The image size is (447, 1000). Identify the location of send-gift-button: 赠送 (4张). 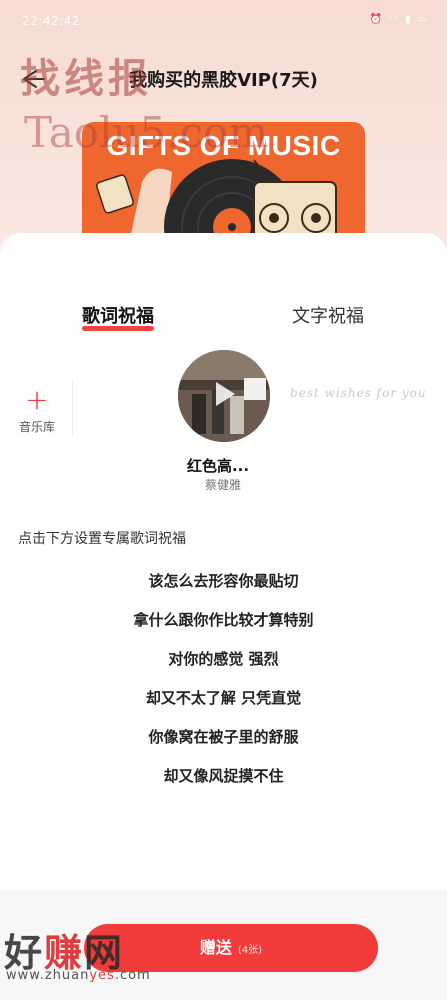
(231, 948).